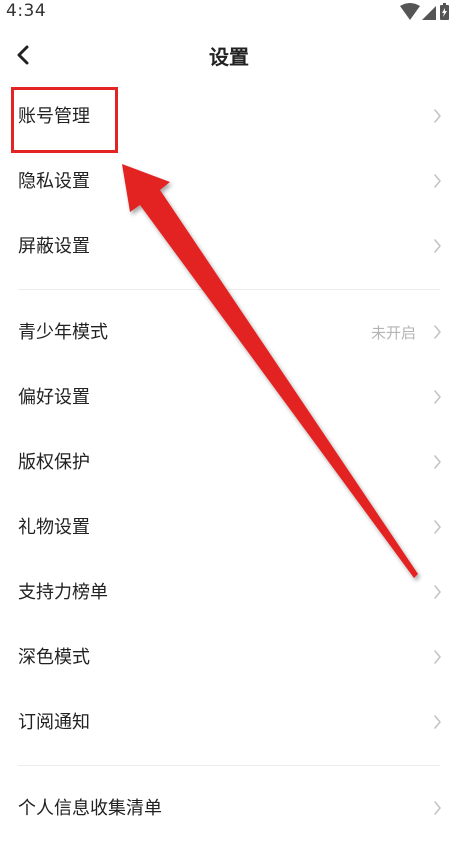 The width and height of the screenshot is (458, 841). I want to click on settings-row-dark-mode: 深色模式, so click(229, 657).